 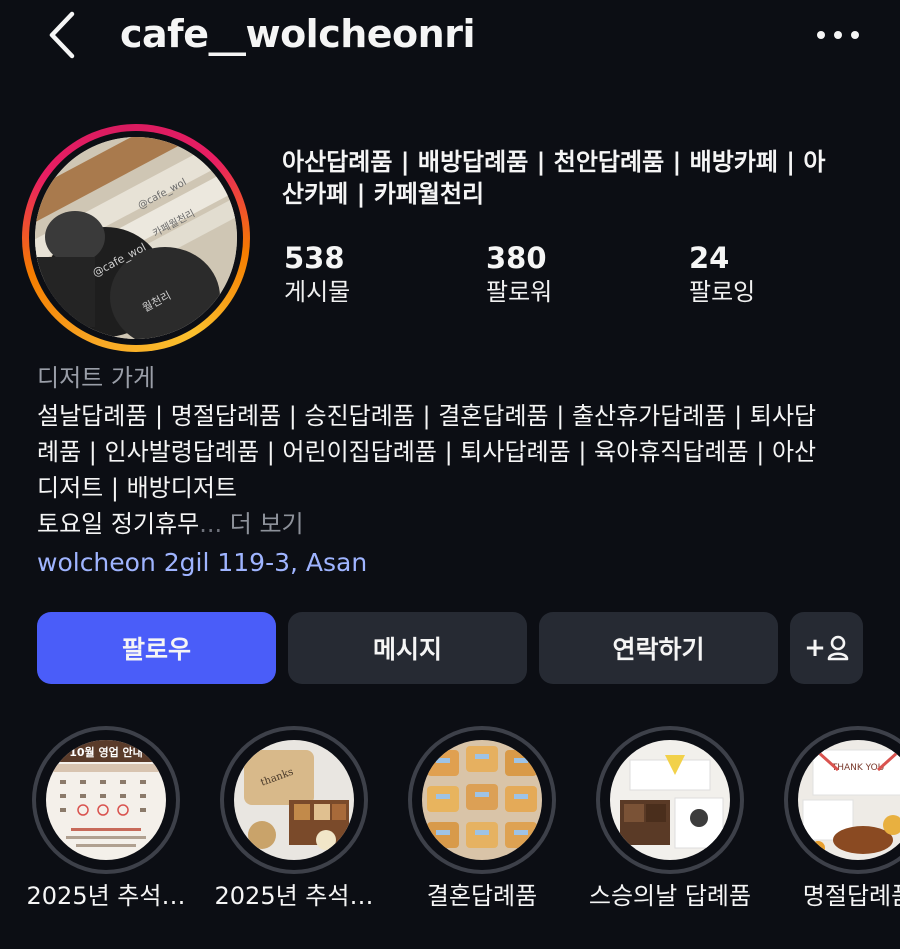 I want to click on stat-posts-count: 538, so click(x=314, y=258).